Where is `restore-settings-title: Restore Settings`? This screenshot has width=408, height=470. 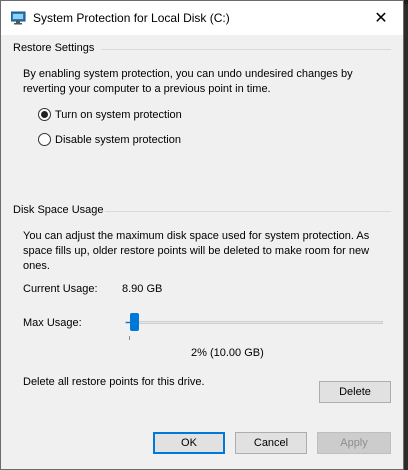 restore-settings-title: Restore Settings is located at coordinates (54, 48).